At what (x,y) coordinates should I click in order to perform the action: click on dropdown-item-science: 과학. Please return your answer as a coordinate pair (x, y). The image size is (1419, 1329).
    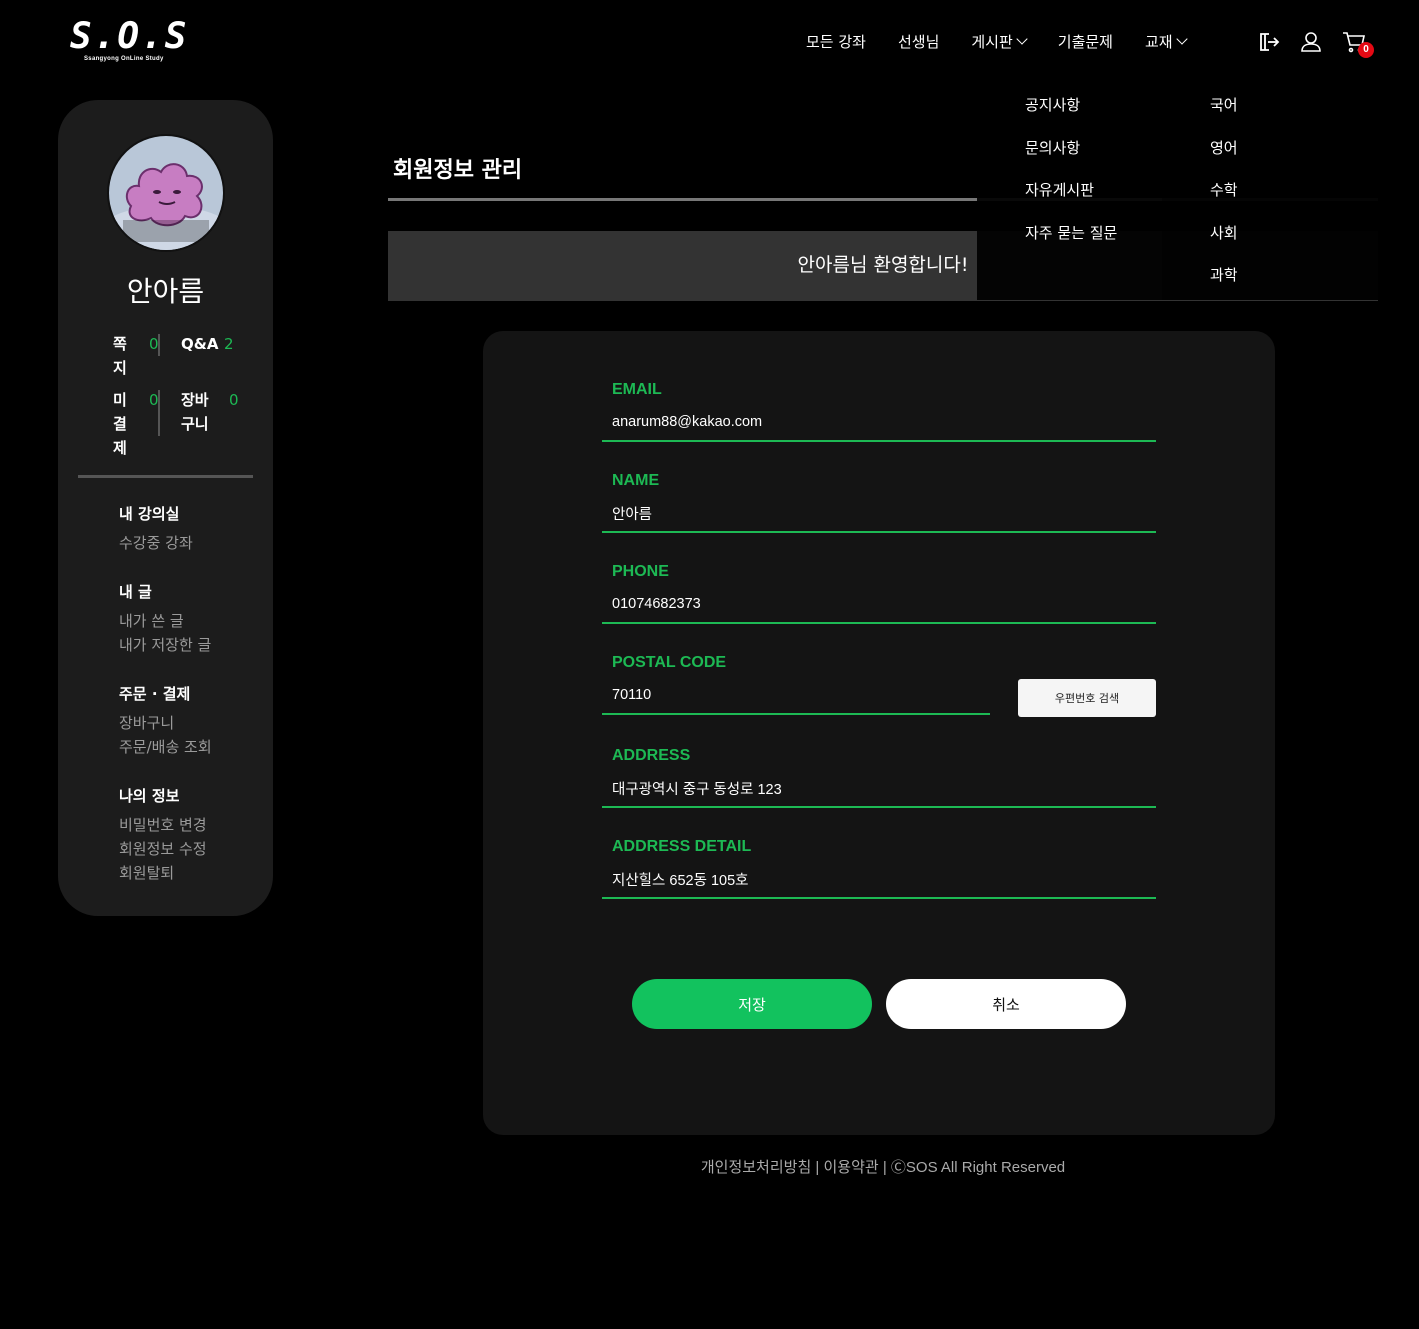
    Looking at the image, I should click on (1224, 284).